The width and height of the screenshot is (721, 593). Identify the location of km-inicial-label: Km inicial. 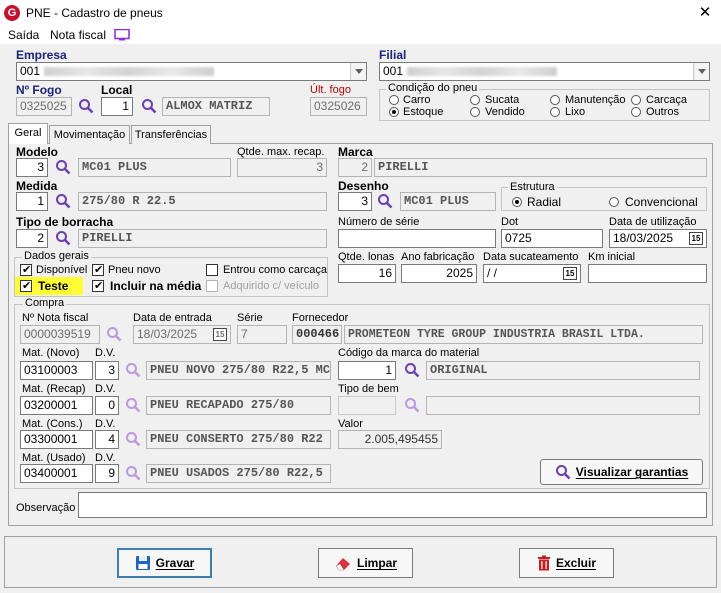
(612, 257).